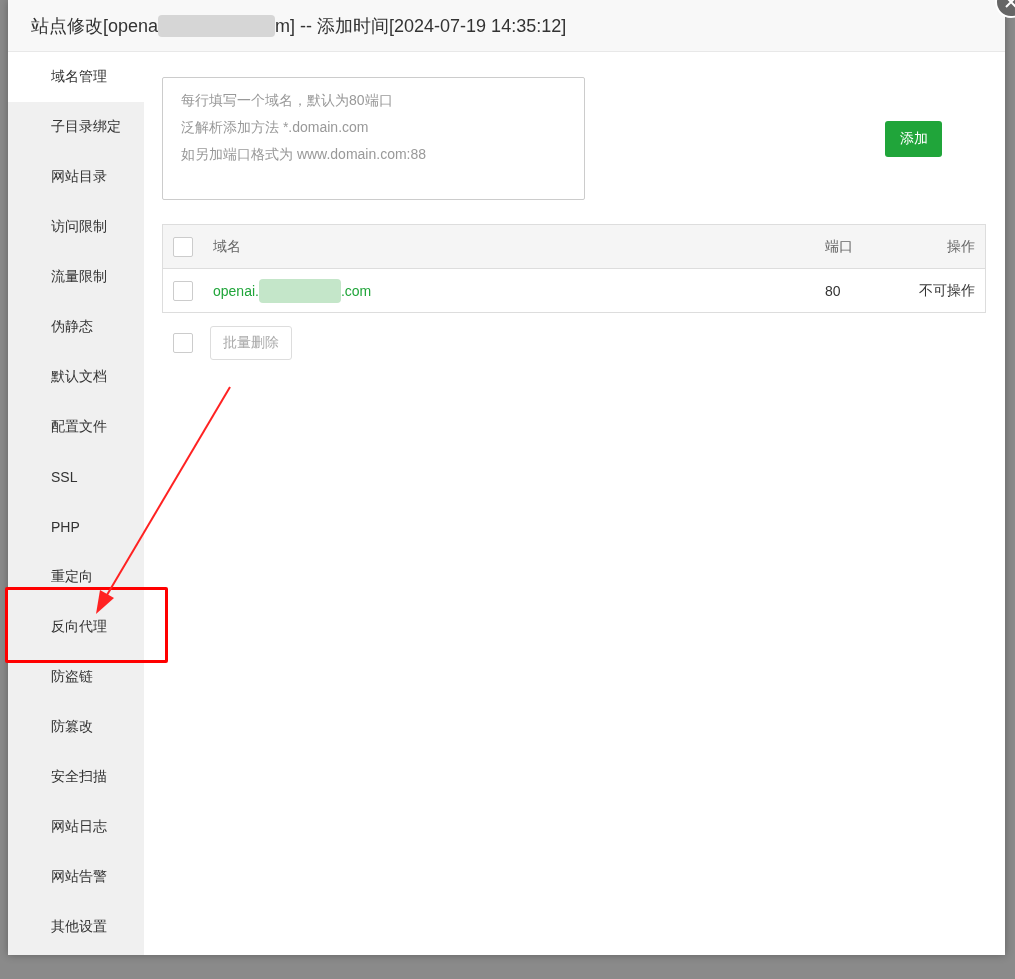  What do you see at coordinates (76, 527) in the screenshot?
I see `sidebar-item: PHP` at bounding box center [76, 527].